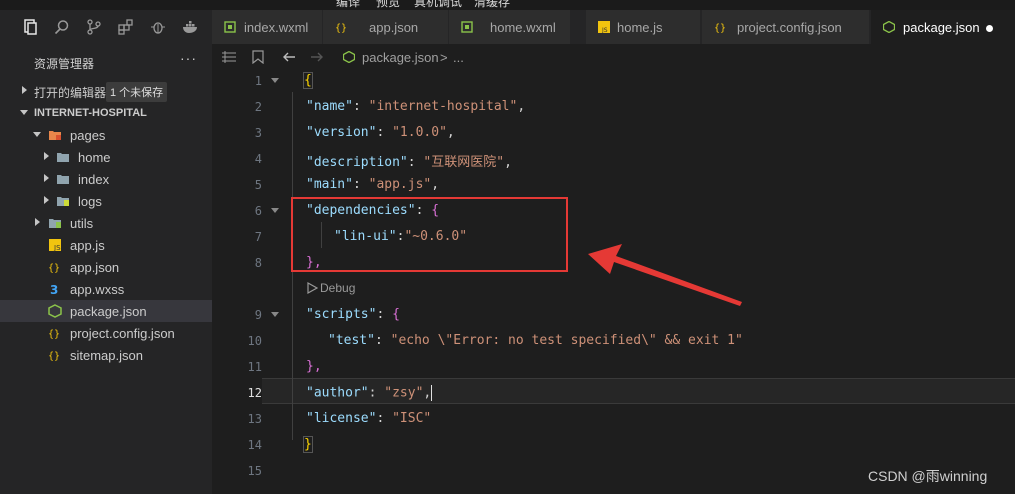 This screenshot has width=1015, height=494. What do you see at coordinates (348, 5) in the screenshot?
I see `menu-compile: 编译` at bounding box center [348, 5].